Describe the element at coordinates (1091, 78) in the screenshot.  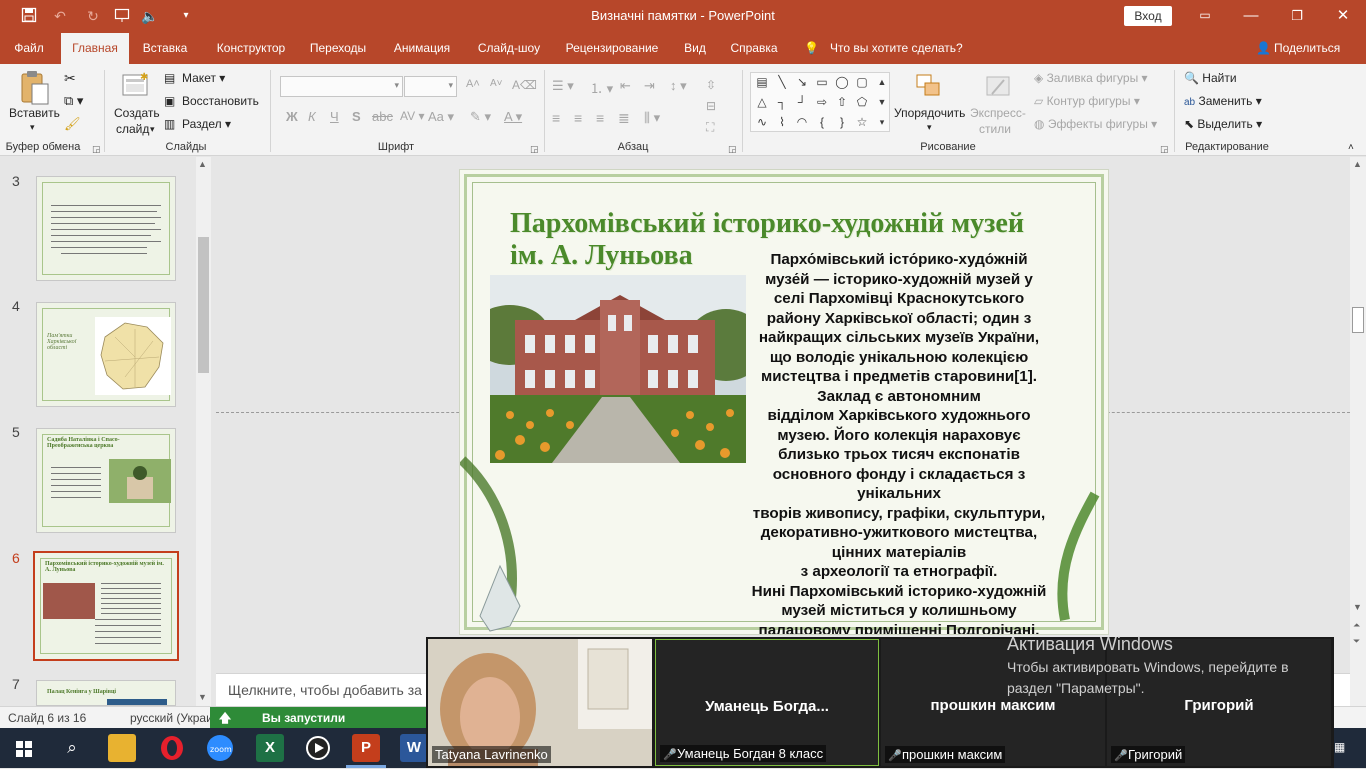
I see `shape-fill-button: ◈ Заливка фигуры ▾` at that location.